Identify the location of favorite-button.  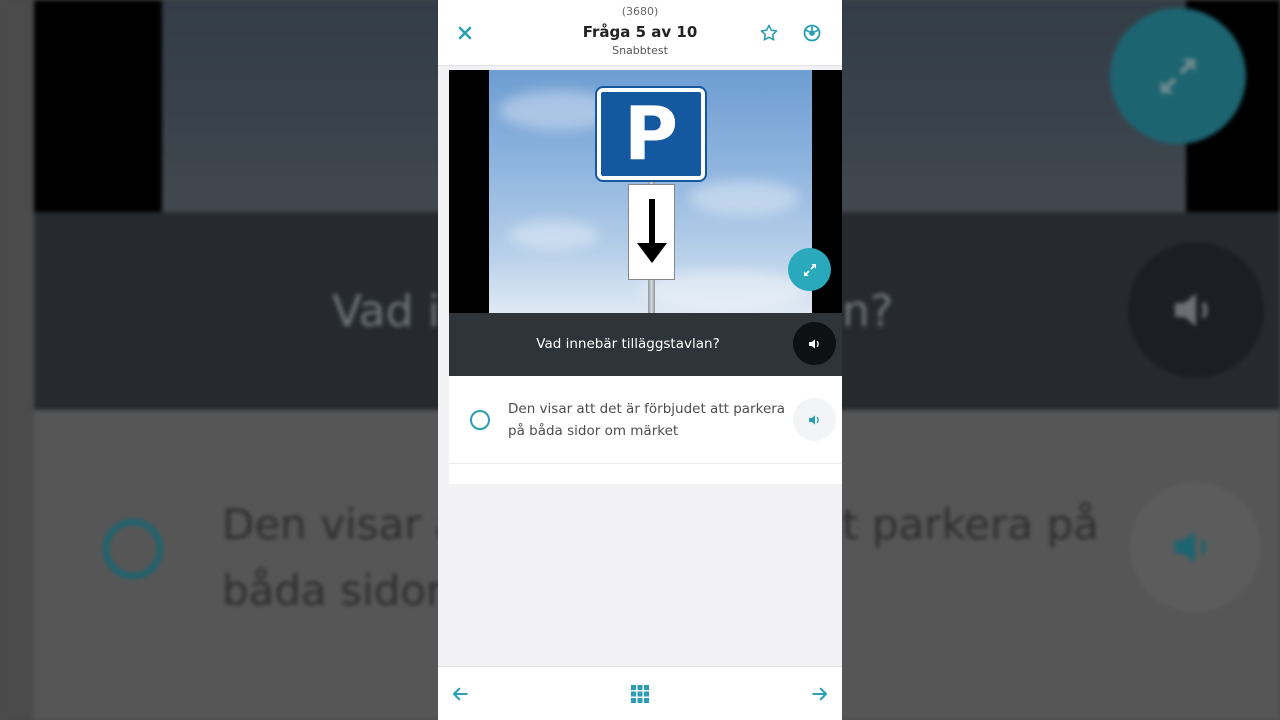
(769, 33).